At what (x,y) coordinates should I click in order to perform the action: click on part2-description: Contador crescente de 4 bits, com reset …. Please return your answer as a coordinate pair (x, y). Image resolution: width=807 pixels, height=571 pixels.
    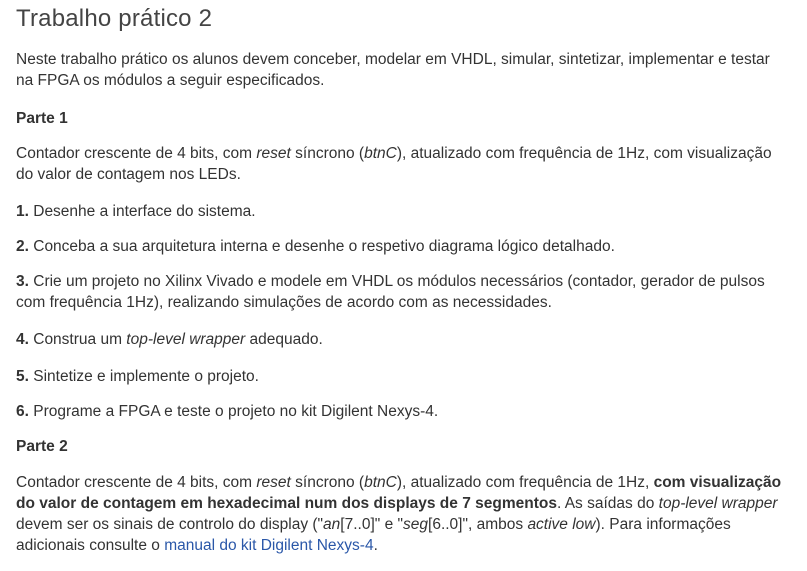
    Looking at the image, I should click on (403, 514).